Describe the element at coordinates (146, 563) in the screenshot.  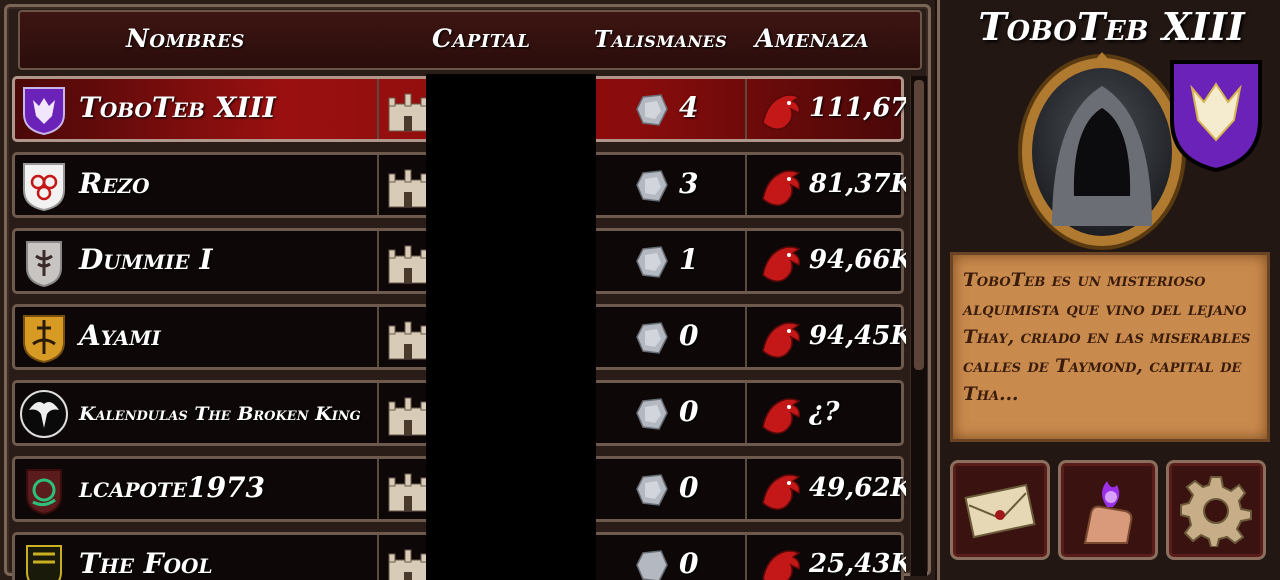
I see `player-name: The Fool` at that location.